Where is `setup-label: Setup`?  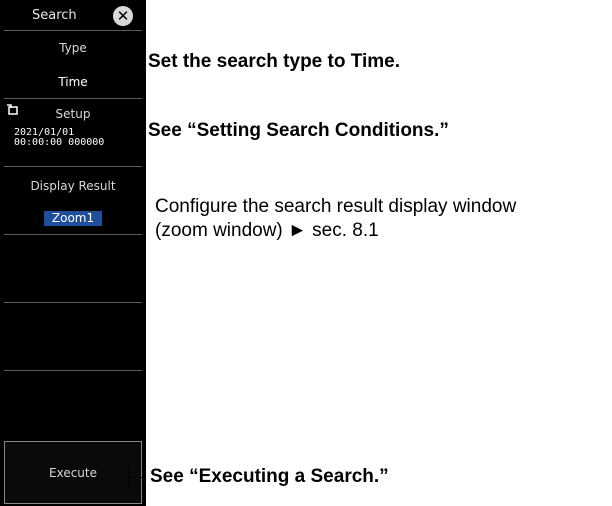
setup-label: Setup is located at coordinates (73, 114).